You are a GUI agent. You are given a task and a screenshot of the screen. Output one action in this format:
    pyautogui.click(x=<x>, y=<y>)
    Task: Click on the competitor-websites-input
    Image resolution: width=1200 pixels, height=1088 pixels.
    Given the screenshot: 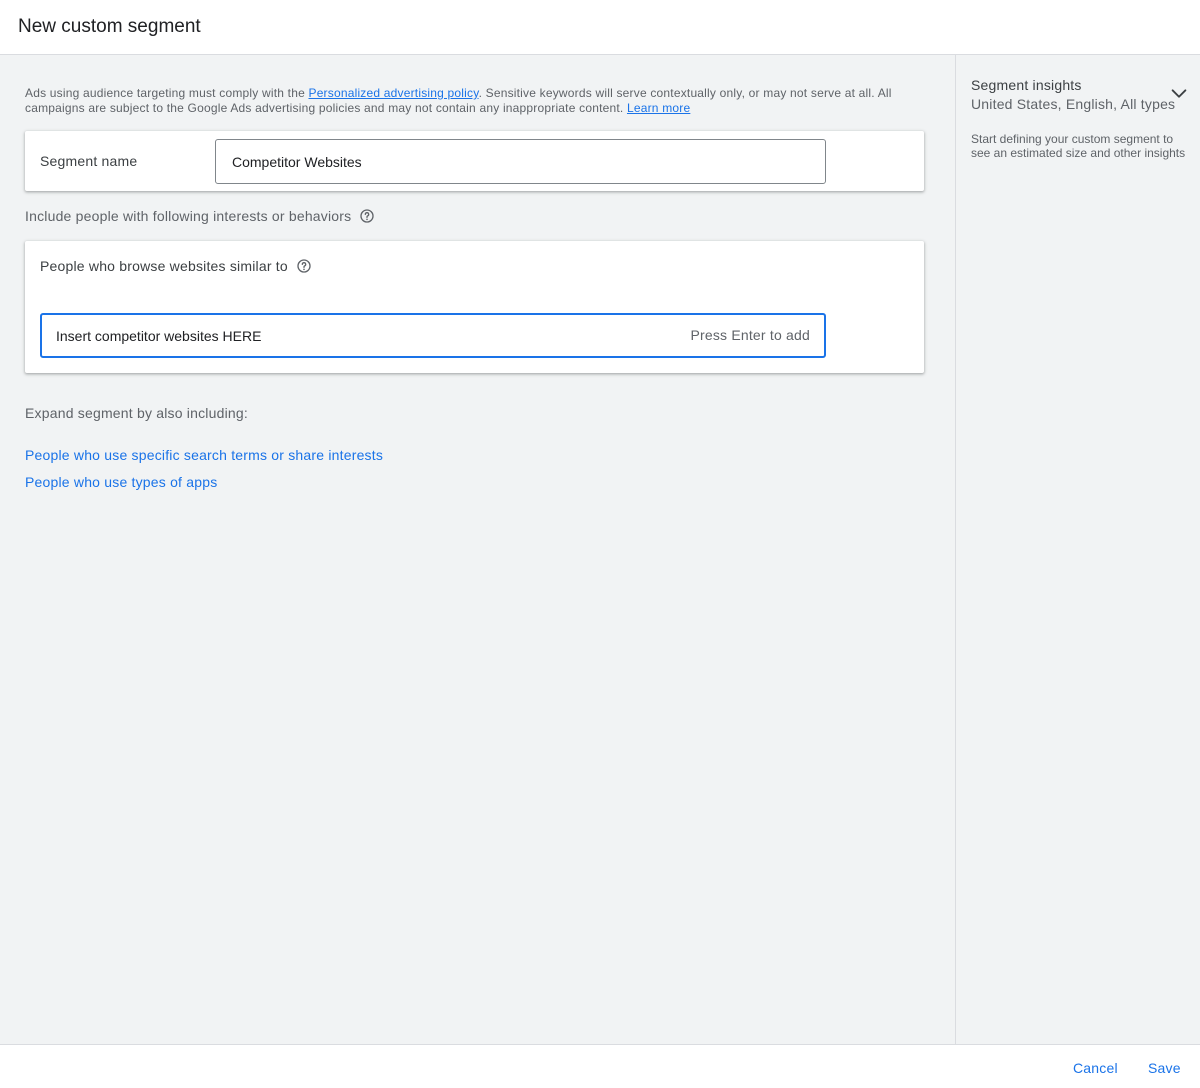 What is the action you would take?
    pyautogui.click(x=356, y=335)
    